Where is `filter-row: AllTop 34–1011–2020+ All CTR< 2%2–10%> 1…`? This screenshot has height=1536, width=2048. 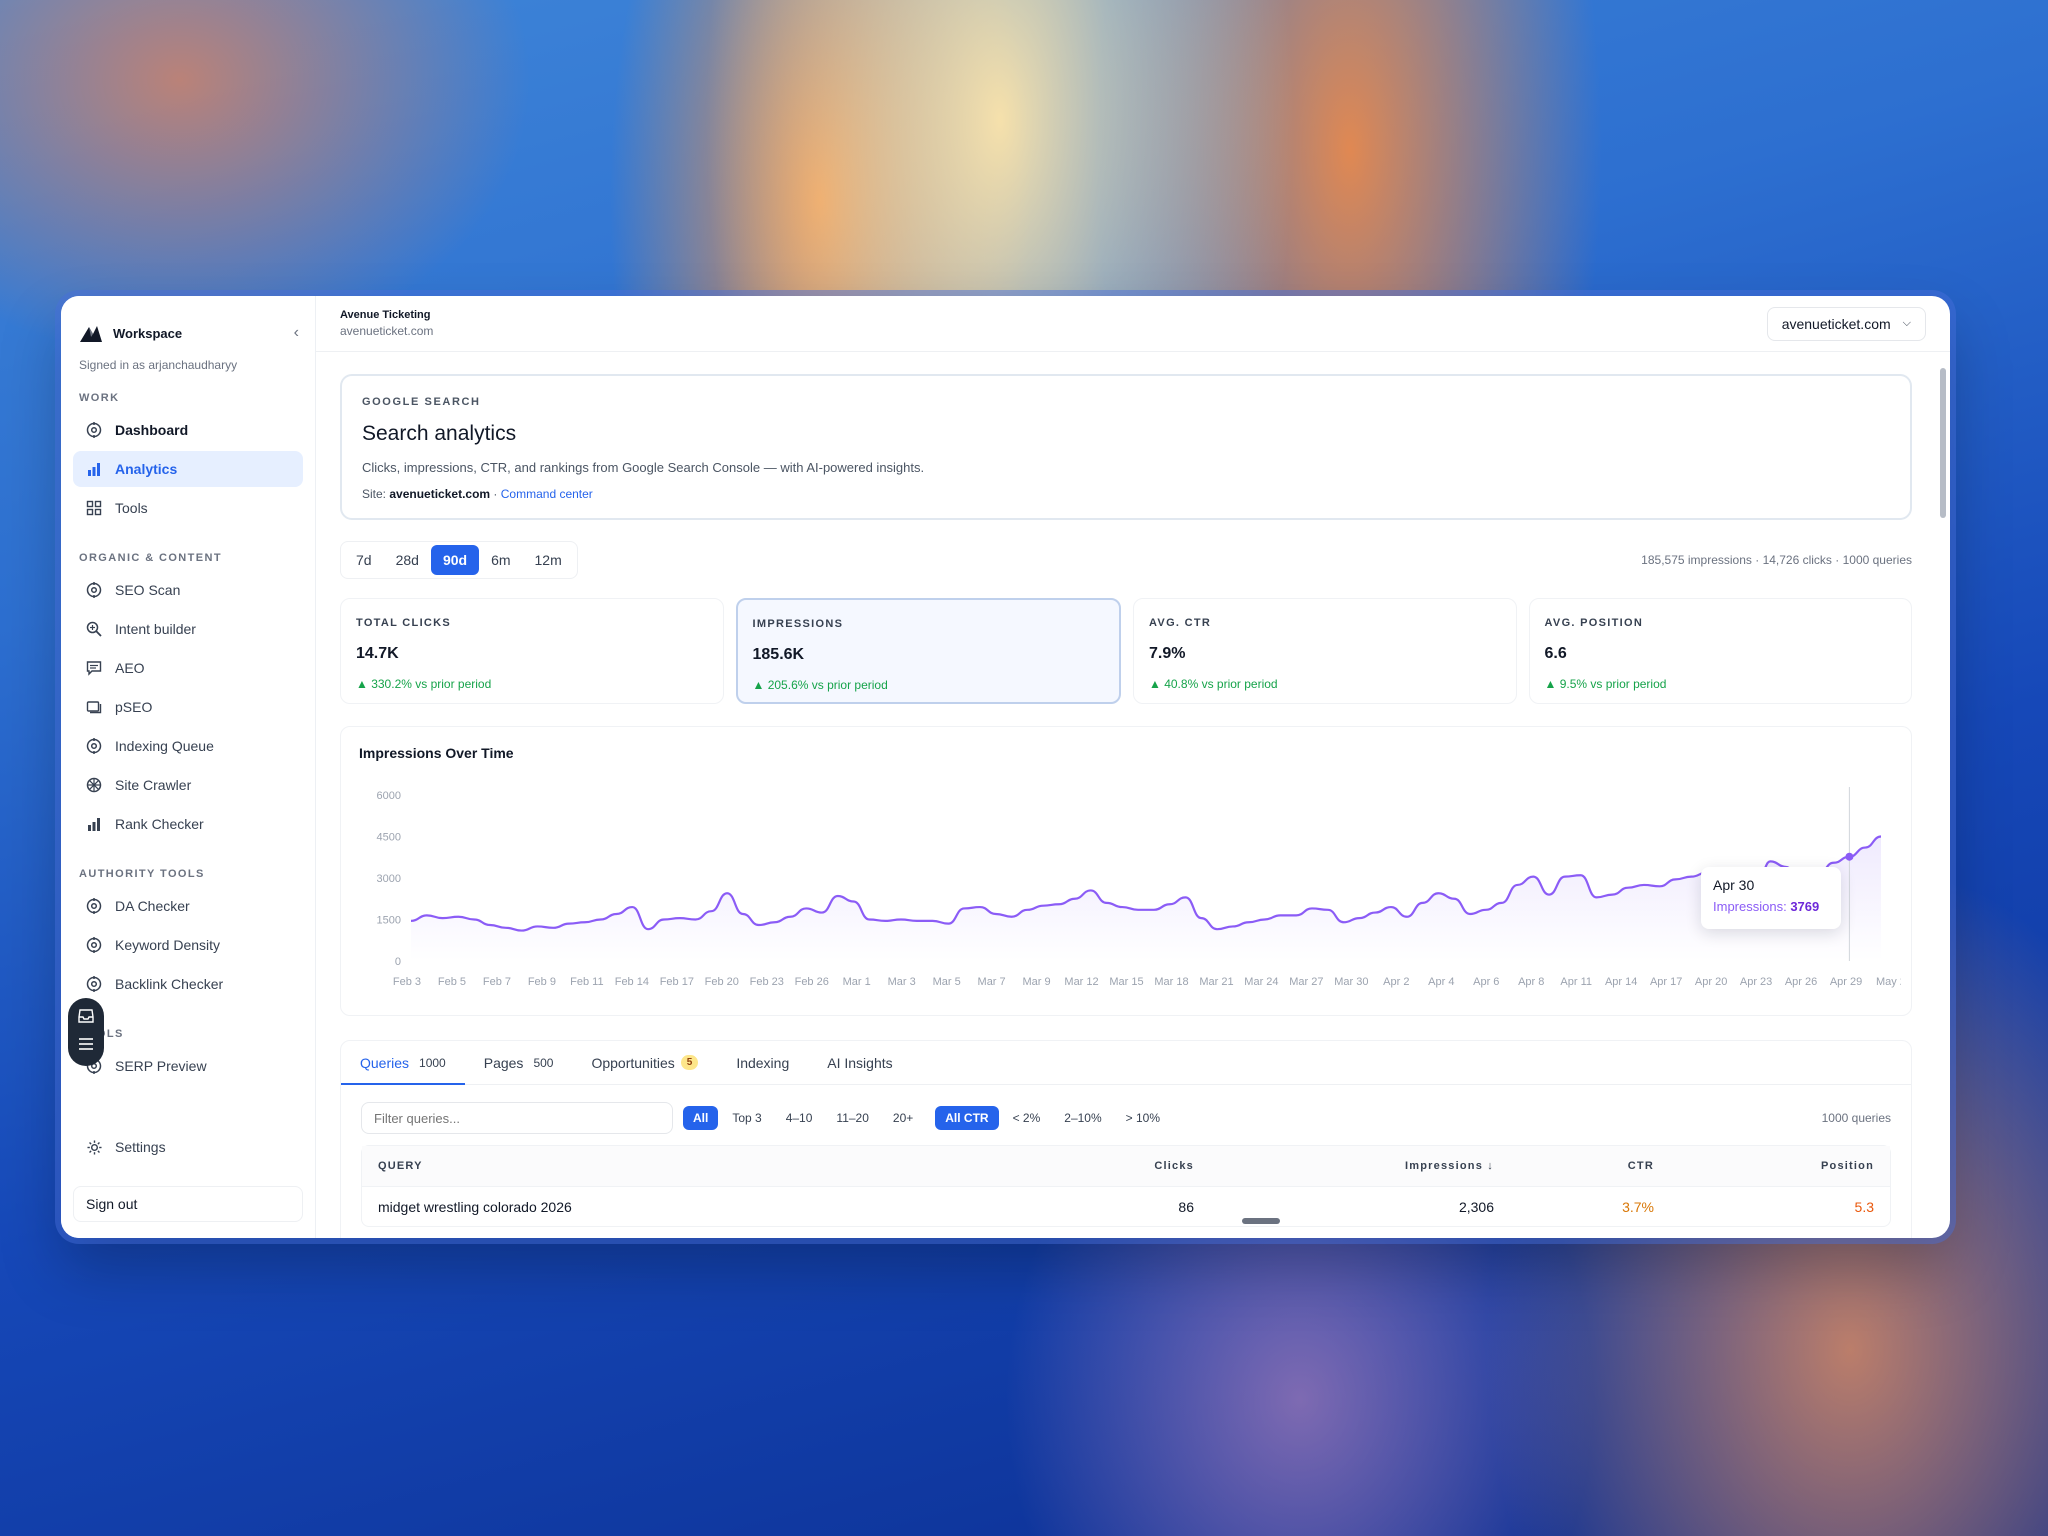 filter-row: AllTop 34–1011–2020+ All CTR< 2%2–10%> 1… is located at coordinates (1126, 1110).